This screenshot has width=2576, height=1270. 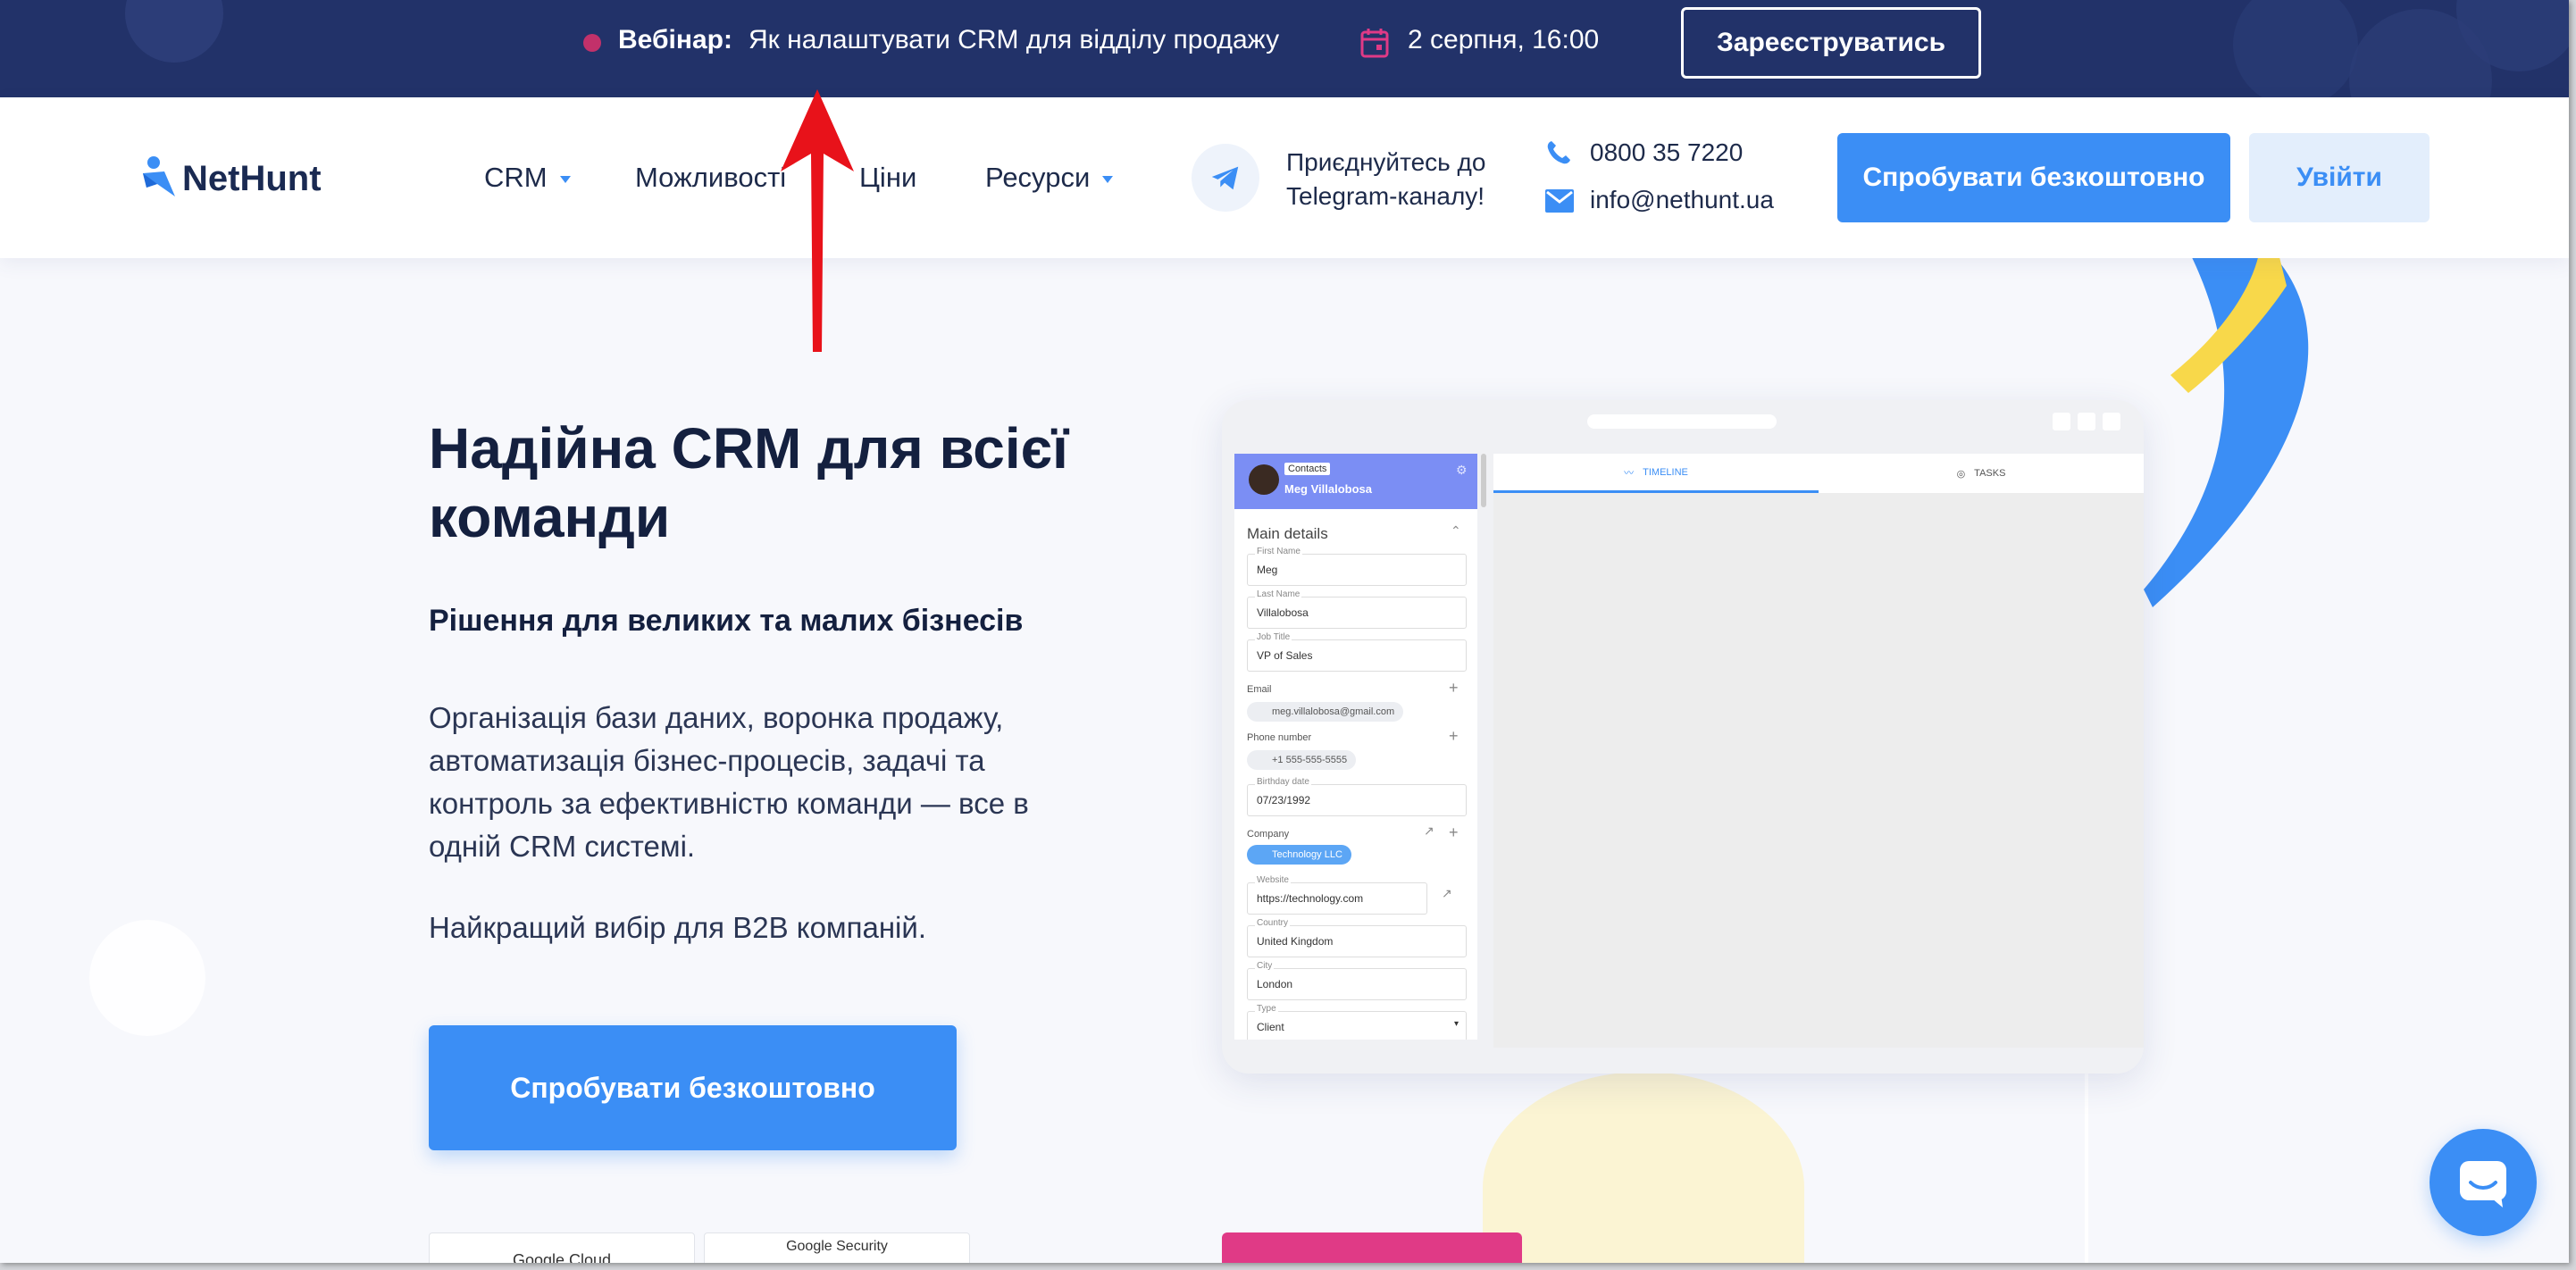 What do you see at coordinates (1014, 40) in the screenshot?
I see `banner-webinar-title: Як налаштувати CRM для відділу продажу` at bounding box center [1014, 40].